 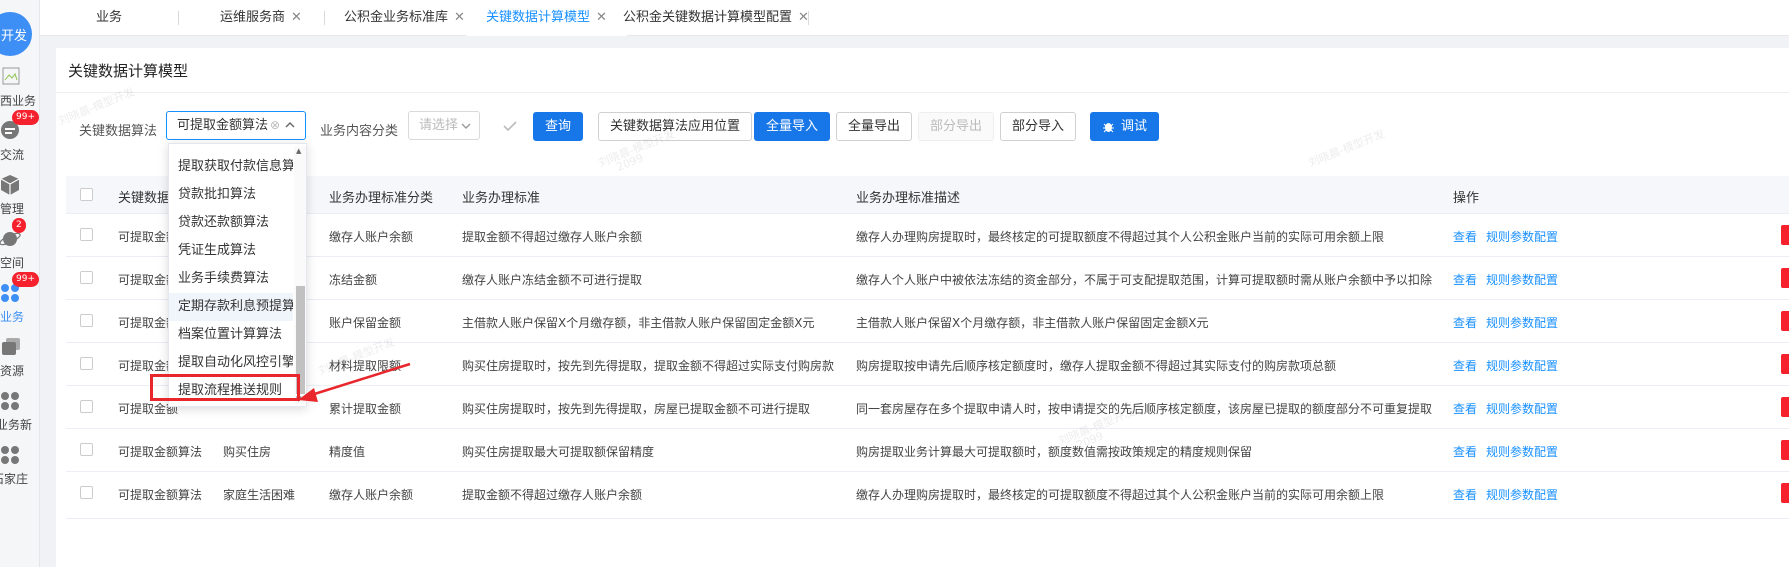 What do you see at coordinates (552, 495) in the screenshot?
I see `cell-standard: 提取金额不得超过缴存人账户余额` at bounding box center [552, 495].